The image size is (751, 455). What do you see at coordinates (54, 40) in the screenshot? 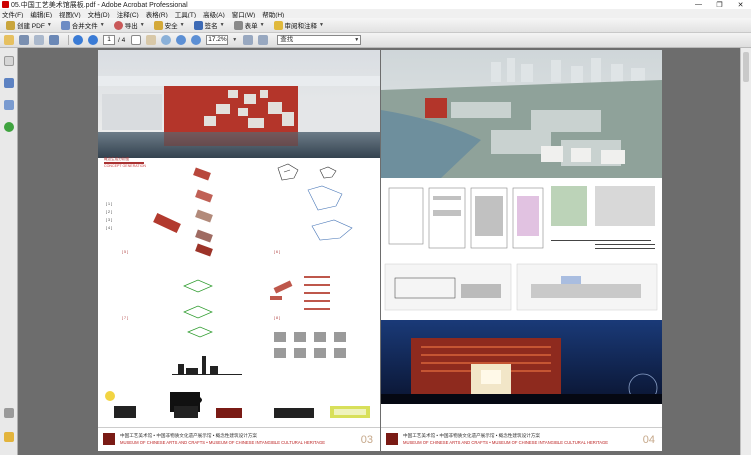
I see `email-icon` at bounding box center [54, 40].